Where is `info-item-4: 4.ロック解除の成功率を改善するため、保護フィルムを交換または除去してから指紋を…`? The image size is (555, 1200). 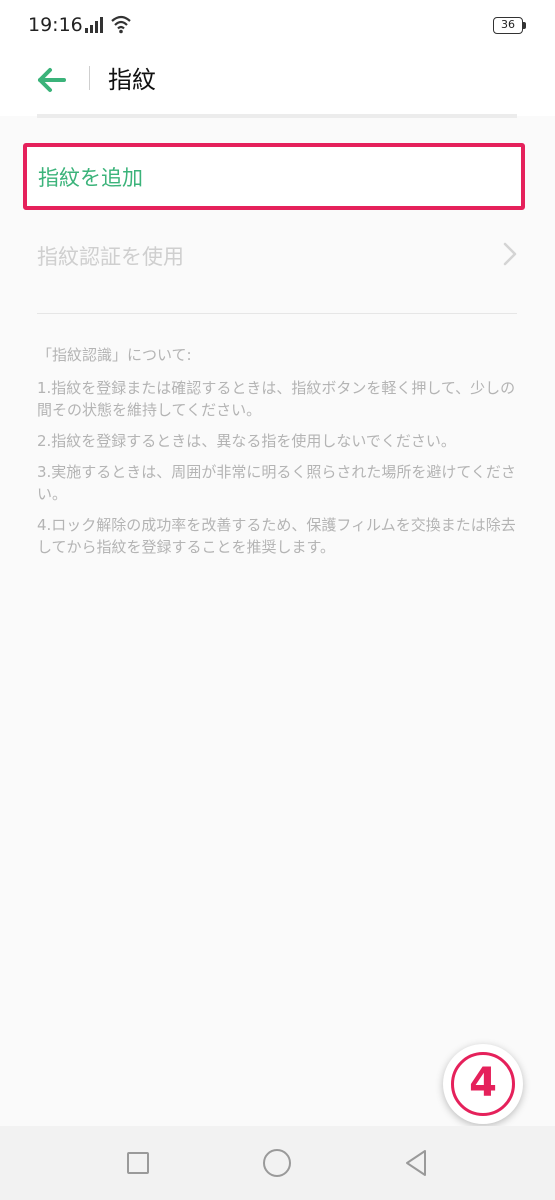
info-item-4: 4.ロック解除の成功率を改善するため、保護フィルムを交換または除去してから指紋を… is located at coordinates (276, 536).